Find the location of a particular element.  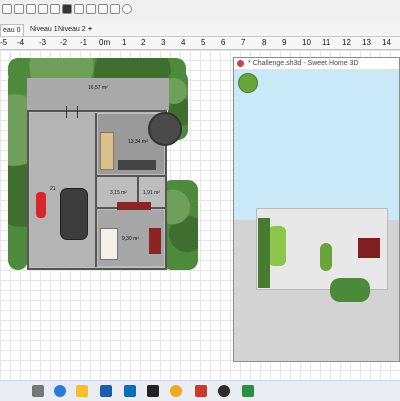

ruler-label: 10 is located at coordinates (306, 42).